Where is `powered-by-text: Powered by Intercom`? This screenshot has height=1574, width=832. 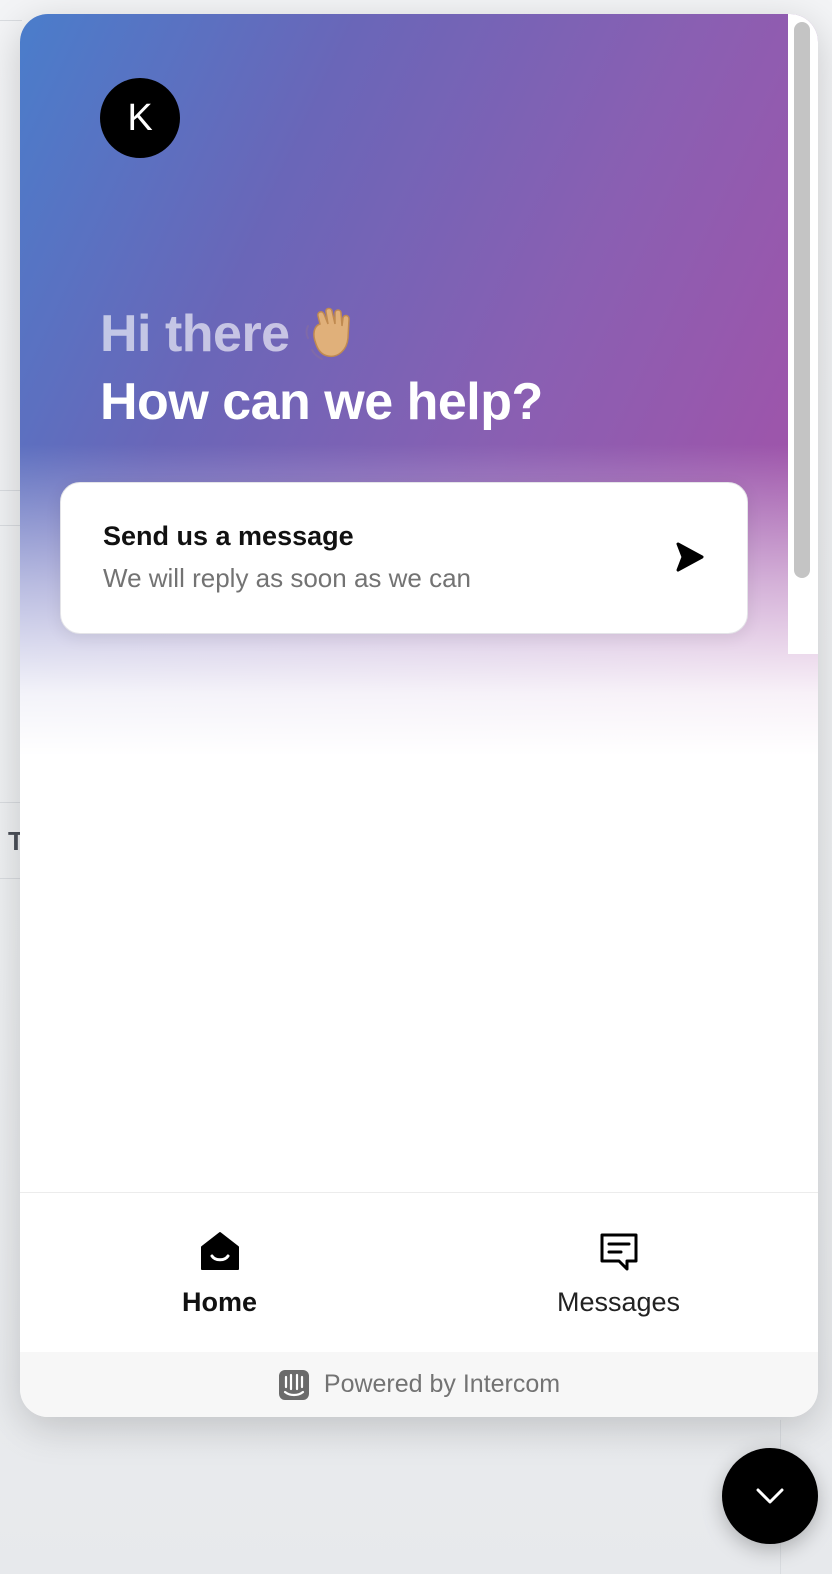 powered-by-text: Powered by Intercom is located at coordinates (442, 1384).